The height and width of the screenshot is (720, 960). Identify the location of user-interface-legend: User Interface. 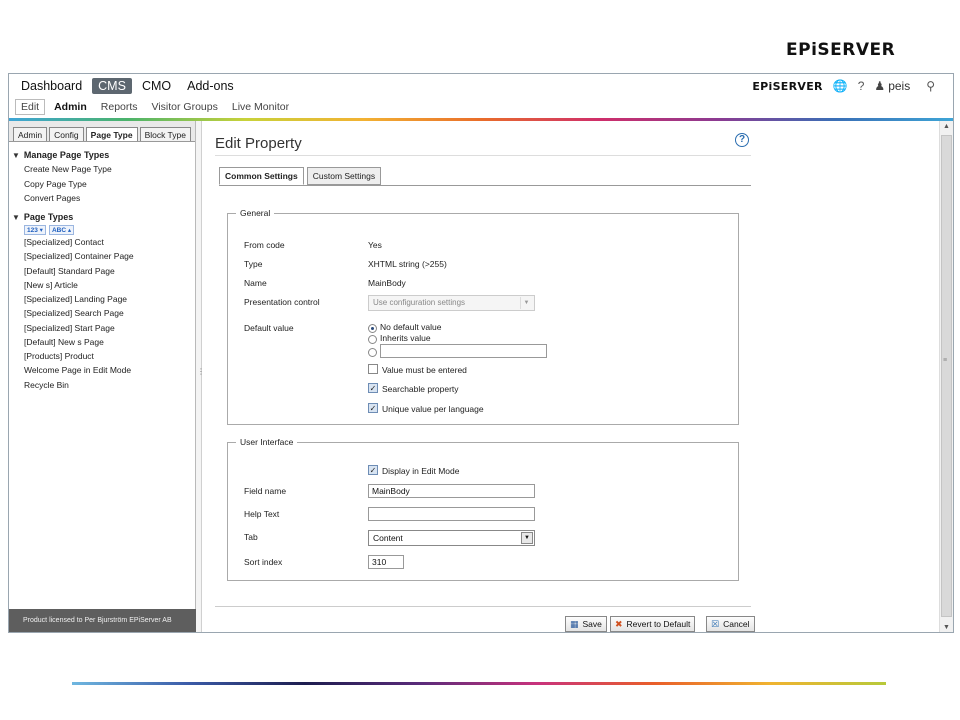
(267, 442).